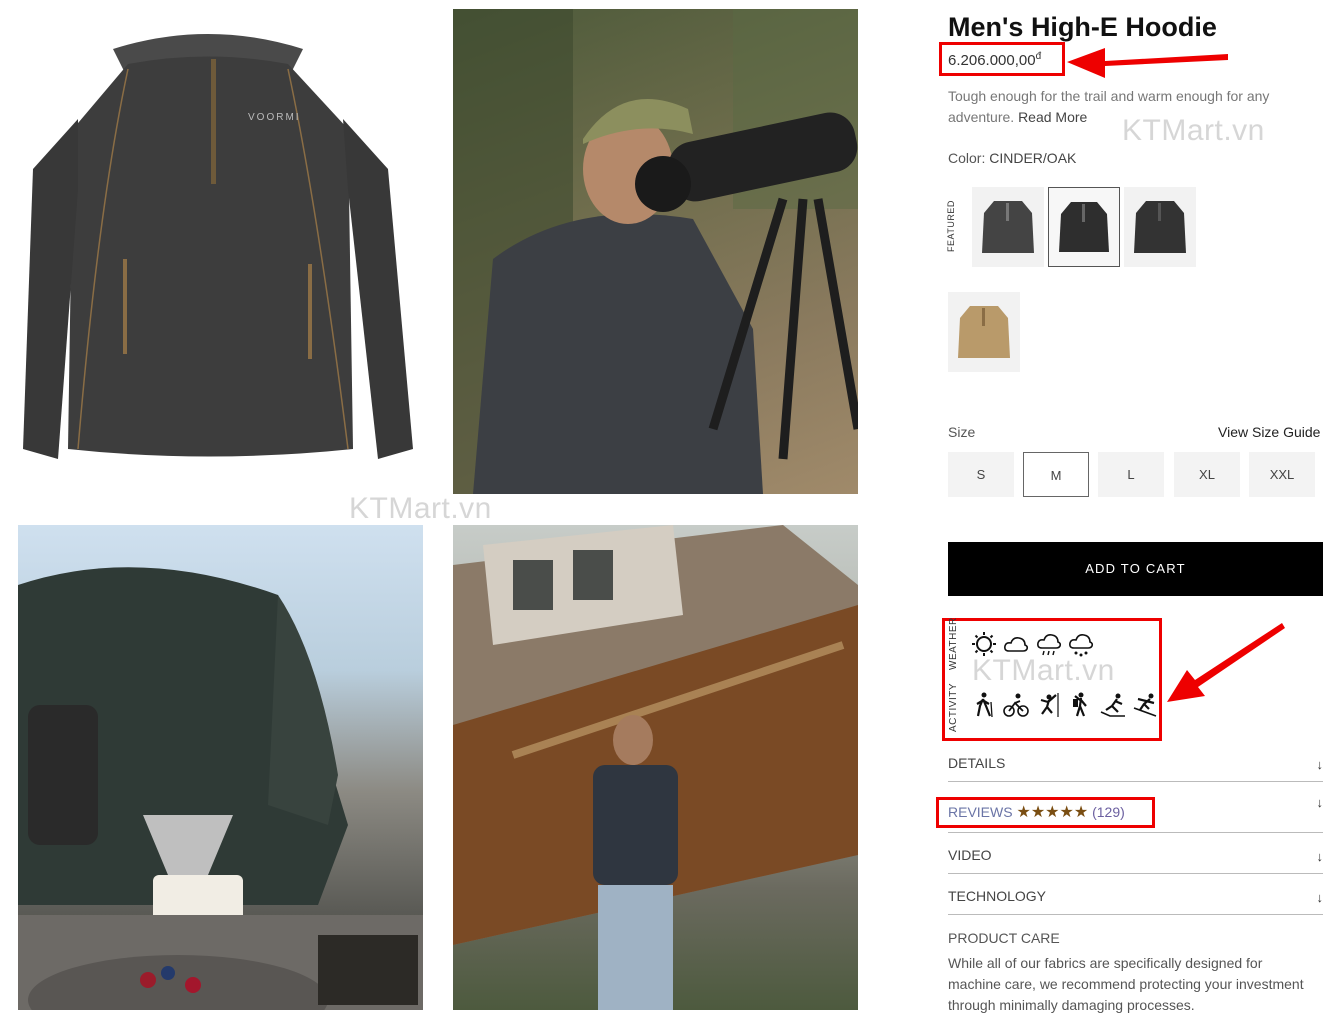 The width and height of the screenshot is (1328, 1018). I want to click on snowshoe-icon, so click(1112, 705).